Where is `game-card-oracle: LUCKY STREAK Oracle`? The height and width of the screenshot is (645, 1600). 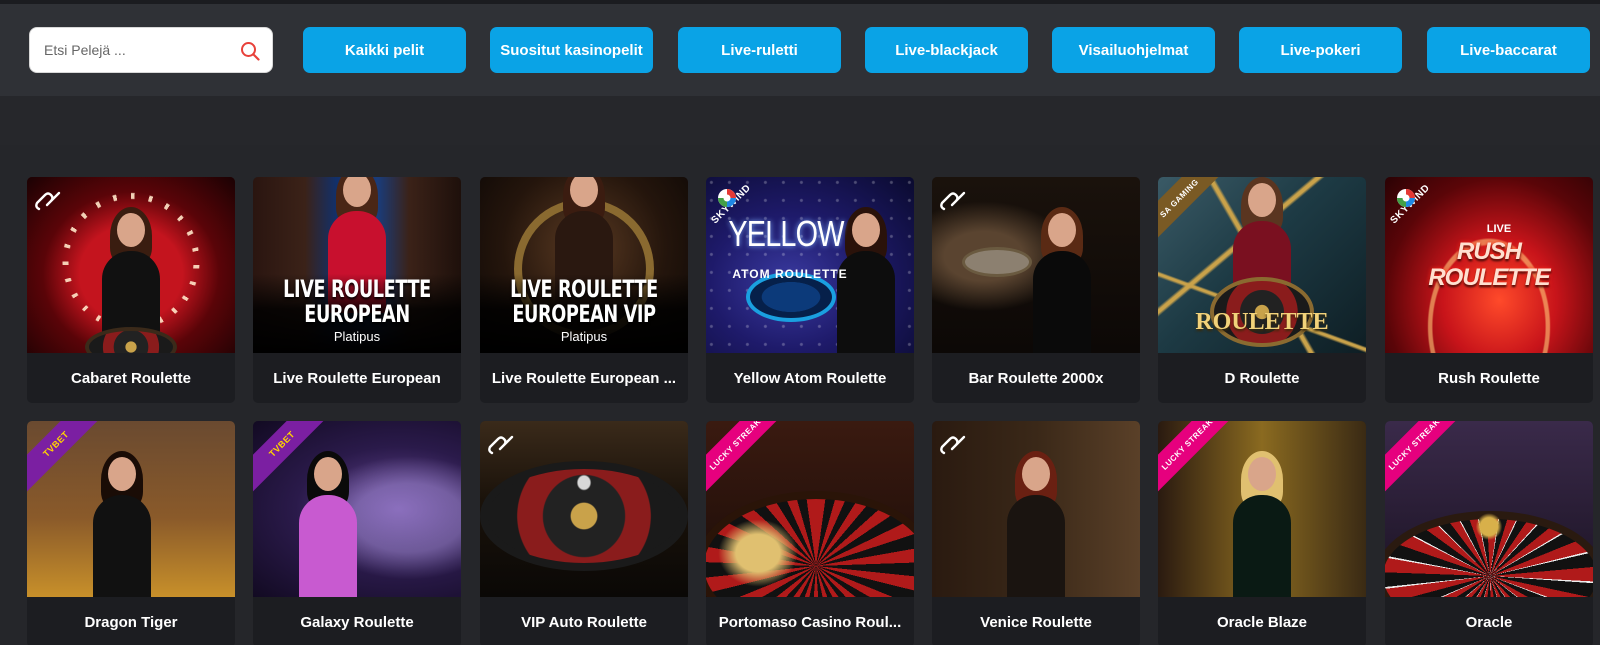
game-card-oracle: LUCKY STREAK Oracle is located at coordinates (1489, 533).